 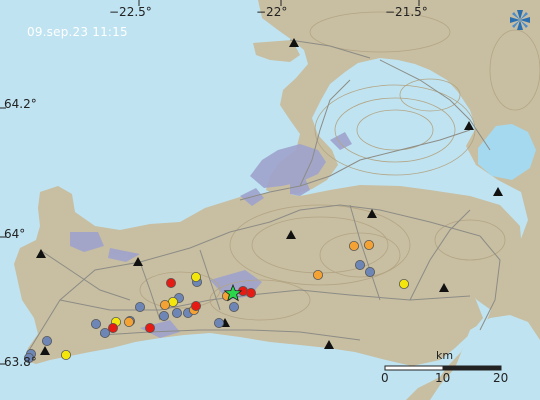 I want to click on scale-tick-0: 0, so click(x=385, y=378).